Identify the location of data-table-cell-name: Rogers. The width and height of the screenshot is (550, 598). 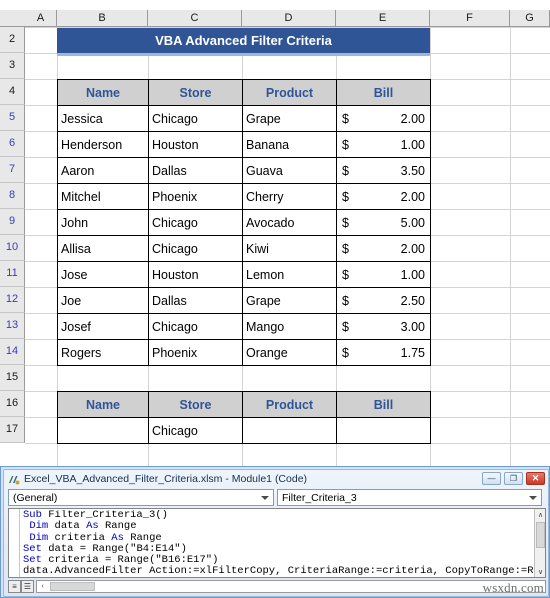
(103, 352).